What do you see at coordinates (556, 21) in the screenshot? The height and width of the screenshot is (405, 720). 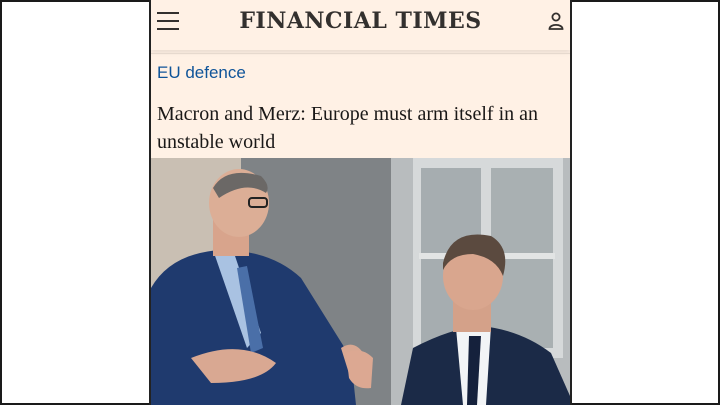 I see `user-icon` at bounding box center [556, 21].